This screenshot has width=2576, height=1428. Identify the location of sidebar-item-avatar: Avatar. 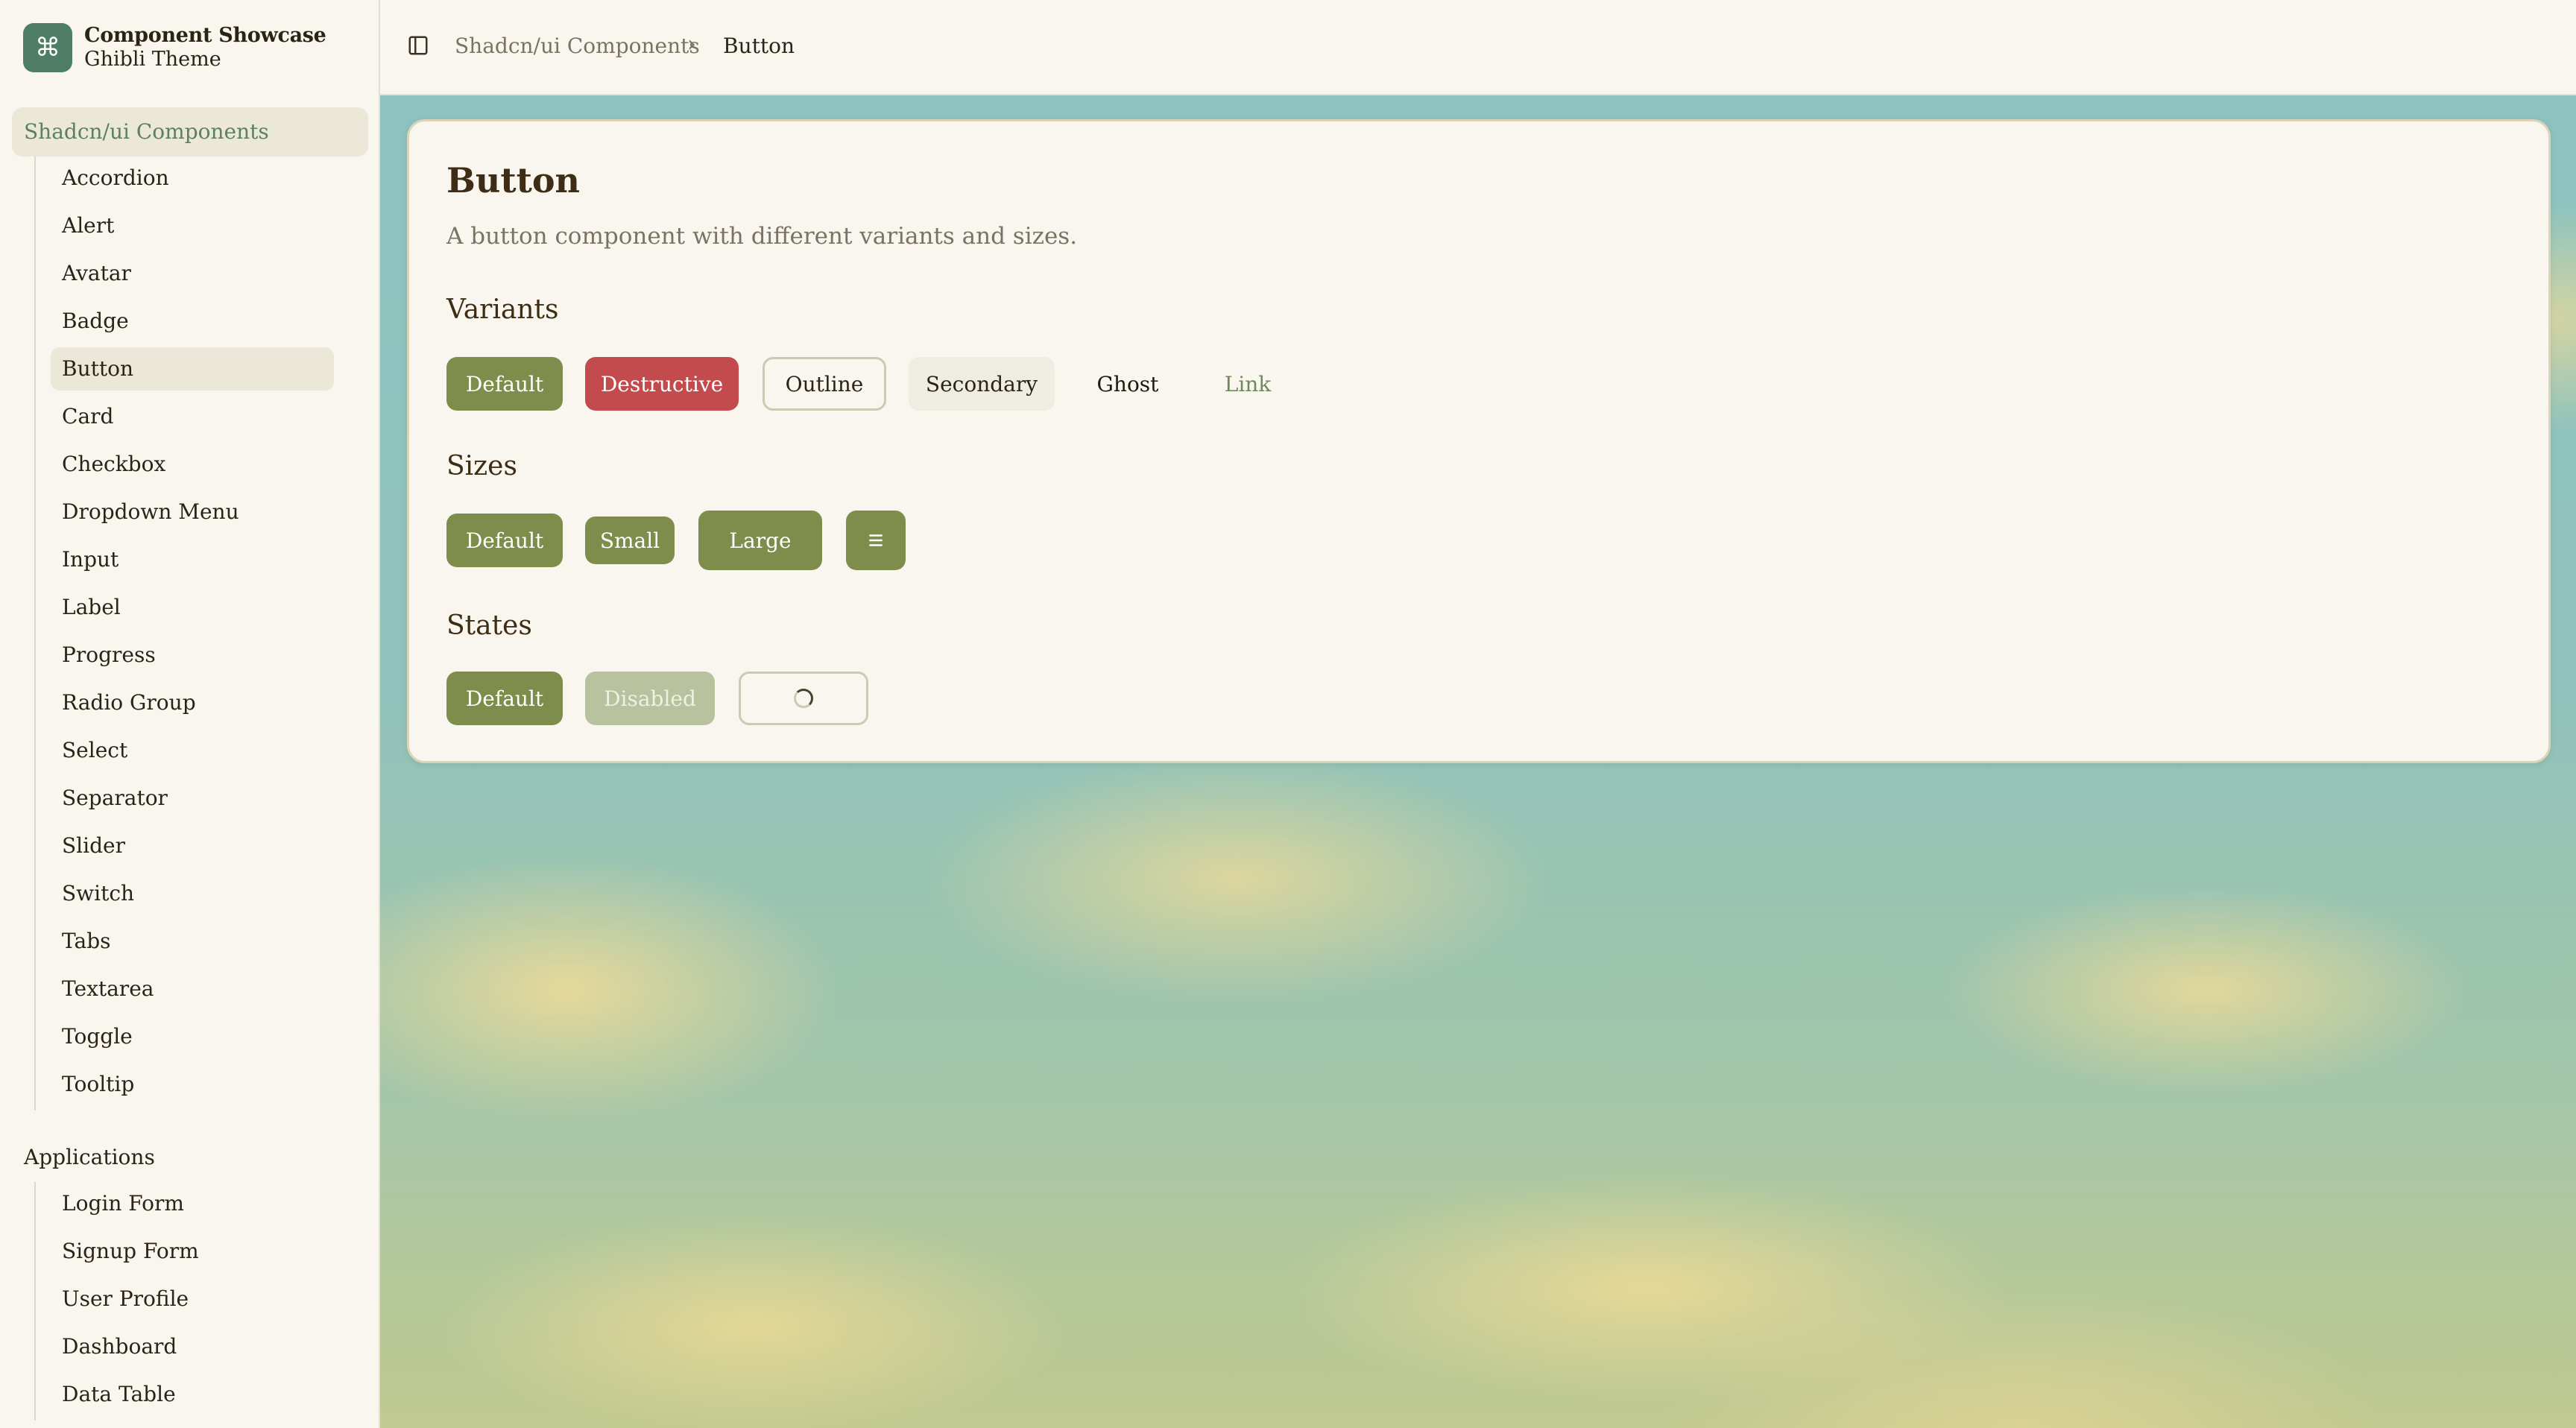
(193, 273).